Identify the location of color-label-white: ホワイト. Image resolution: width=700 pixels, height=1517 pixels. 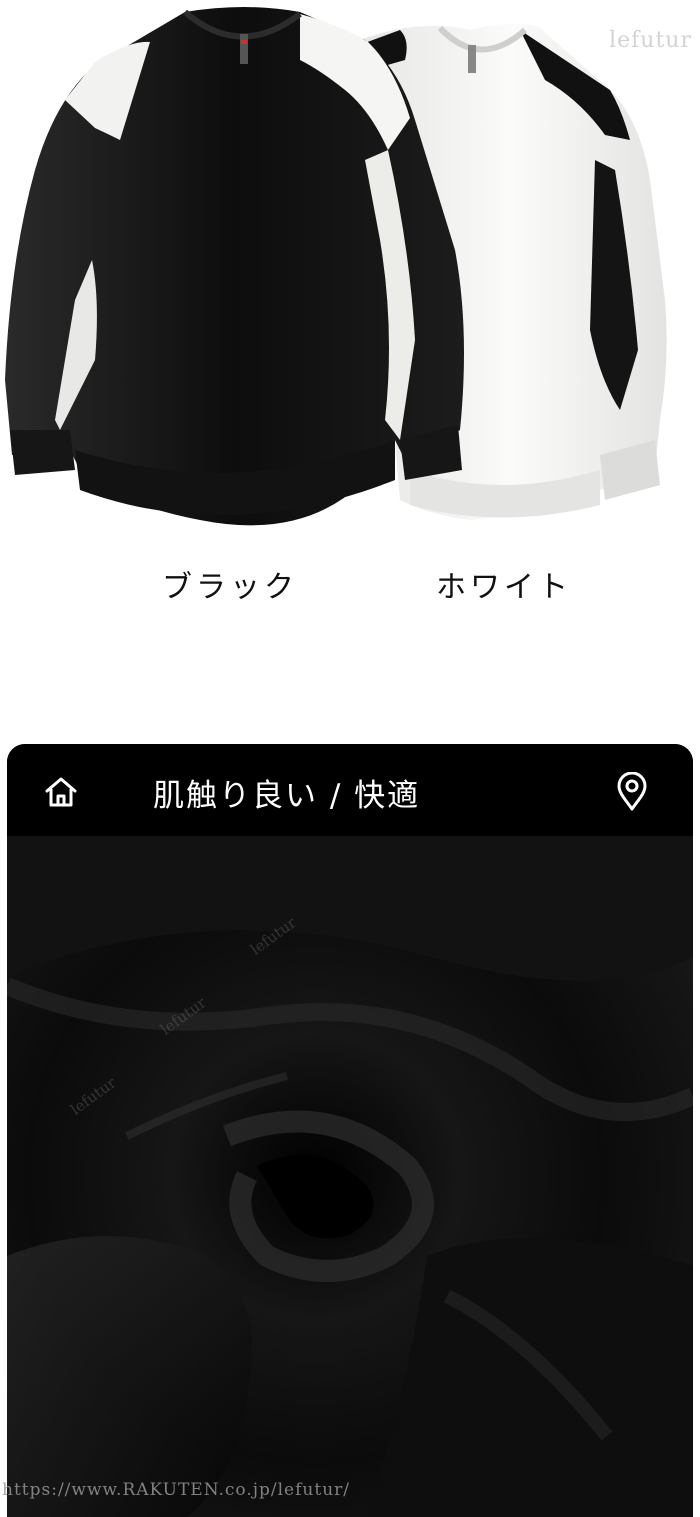
(504, 587).